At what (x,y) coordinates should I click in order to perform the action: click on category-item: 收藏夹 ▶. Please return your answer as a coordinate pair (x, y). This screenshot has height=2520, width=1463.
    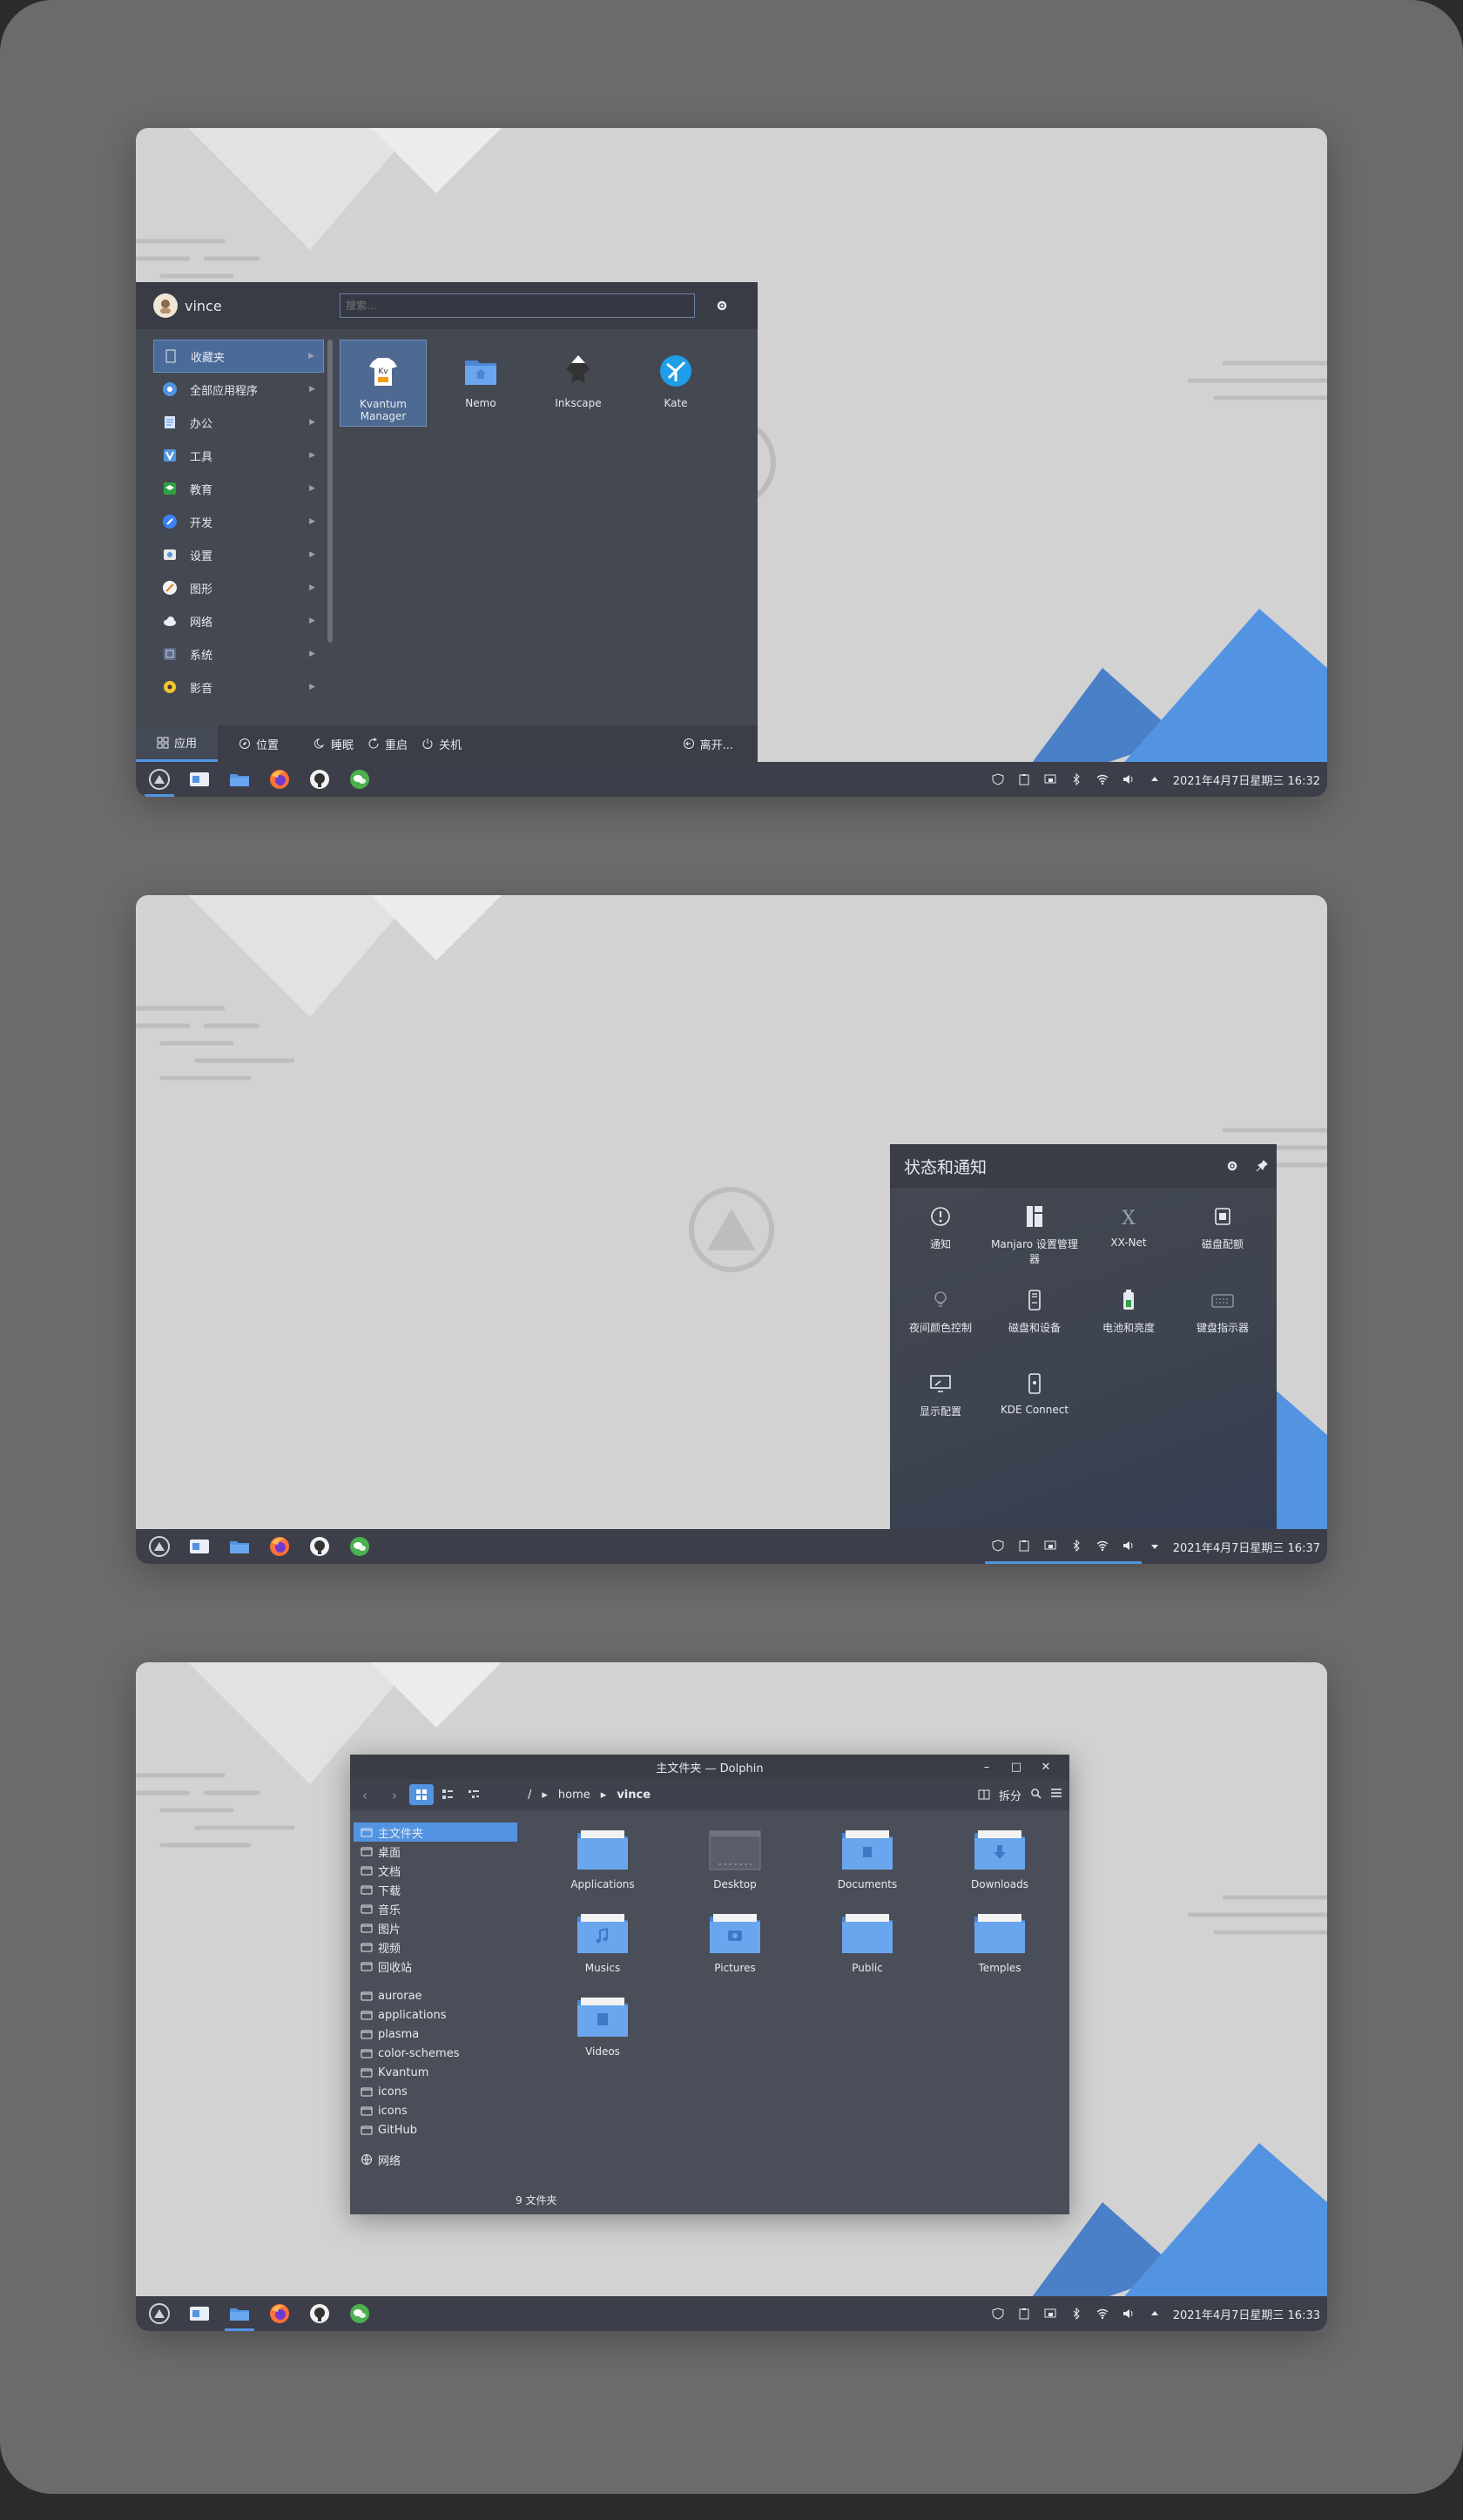
    Looking at the image, I should click on (238, 356).